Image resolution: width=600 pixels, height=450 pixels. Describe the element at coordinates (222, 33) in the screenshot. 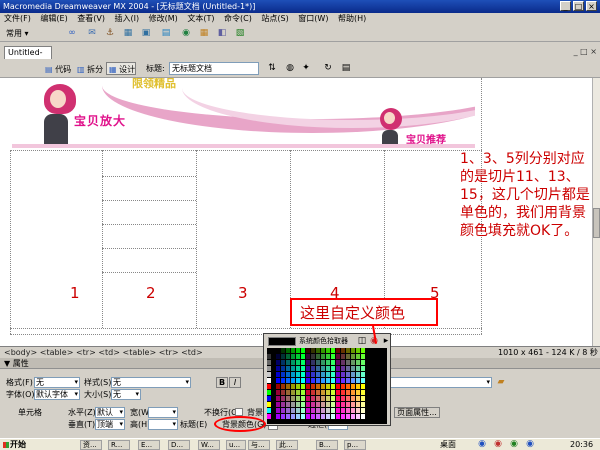

I see `comment-icon: ◧` at that location.